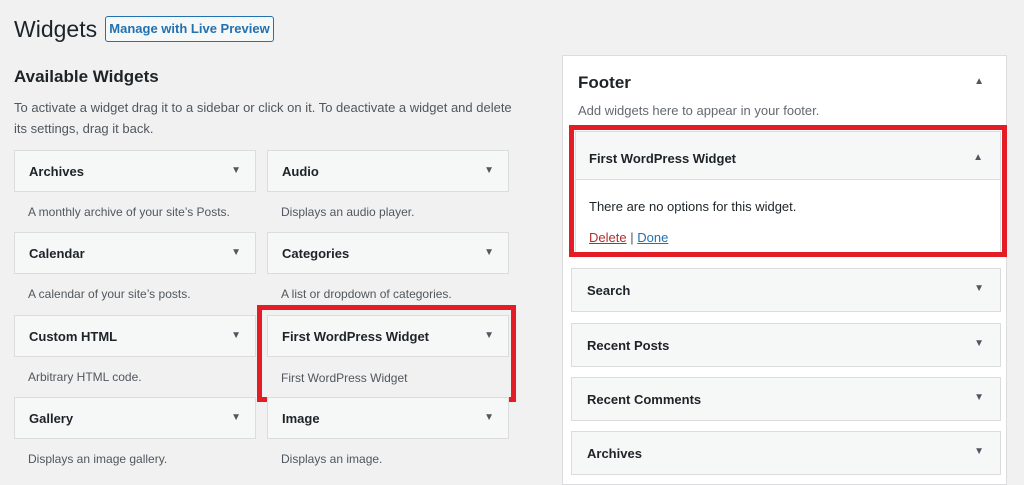 This screenshot has width=1024, height=485. What do you see at coordinates (316, 253) in the screenshot?
I see `widget-title: Categories` at bounding box center [316, 253].